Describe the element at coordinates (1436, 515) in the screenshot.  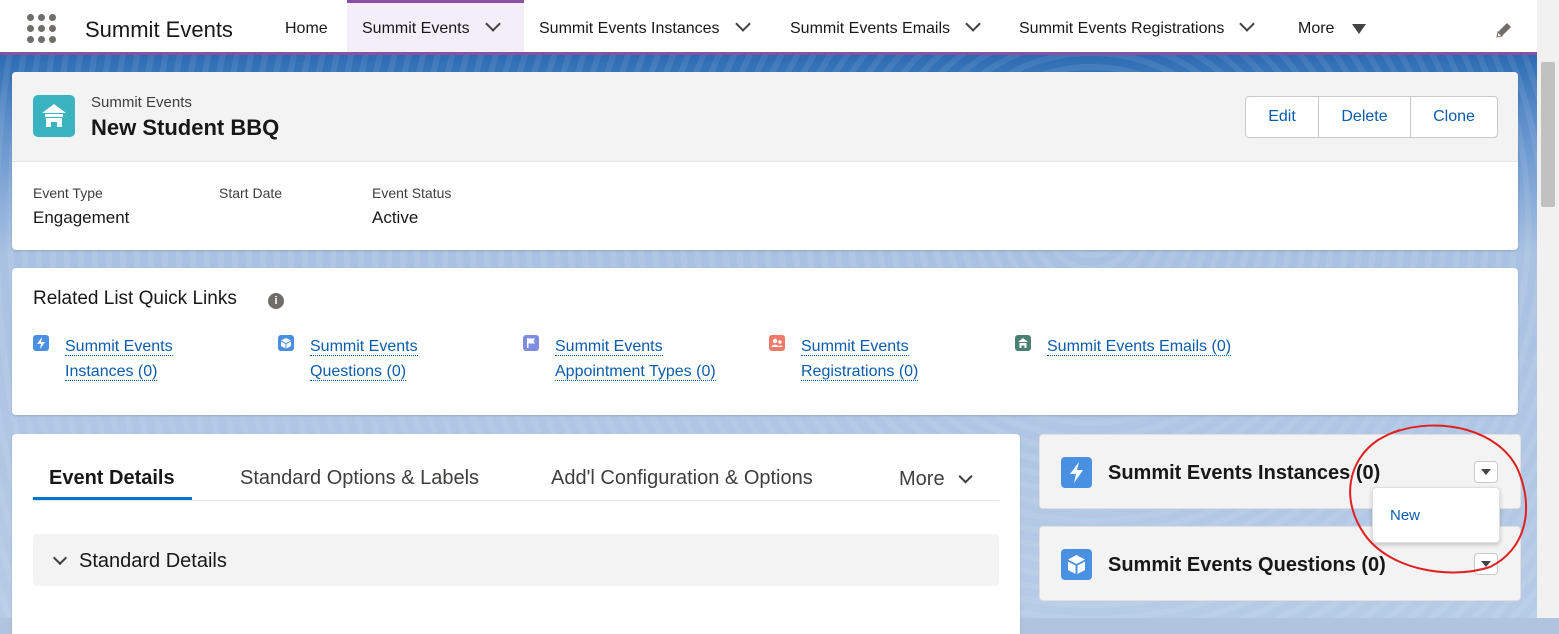
I see `related-list-action-menu: New` at that location.